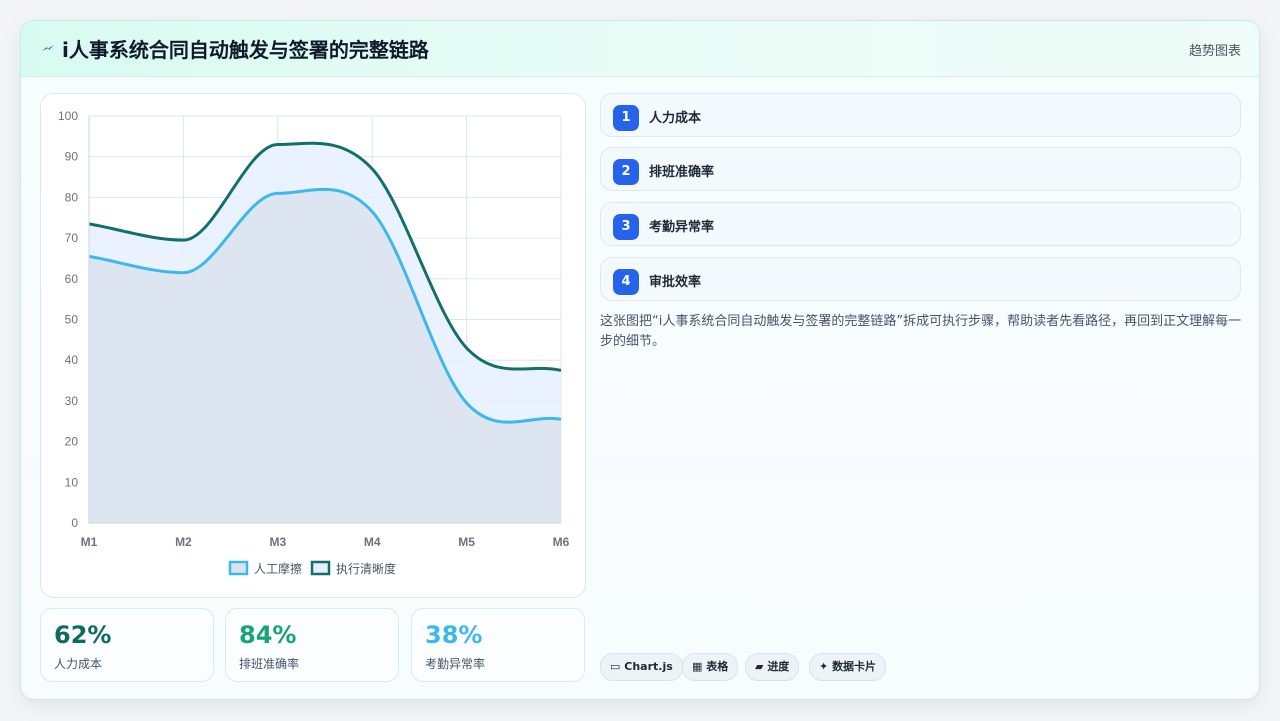  Describe the element at coordinates (74, 523) in the screenshot. I see `y-tick-label: 0` at that location.